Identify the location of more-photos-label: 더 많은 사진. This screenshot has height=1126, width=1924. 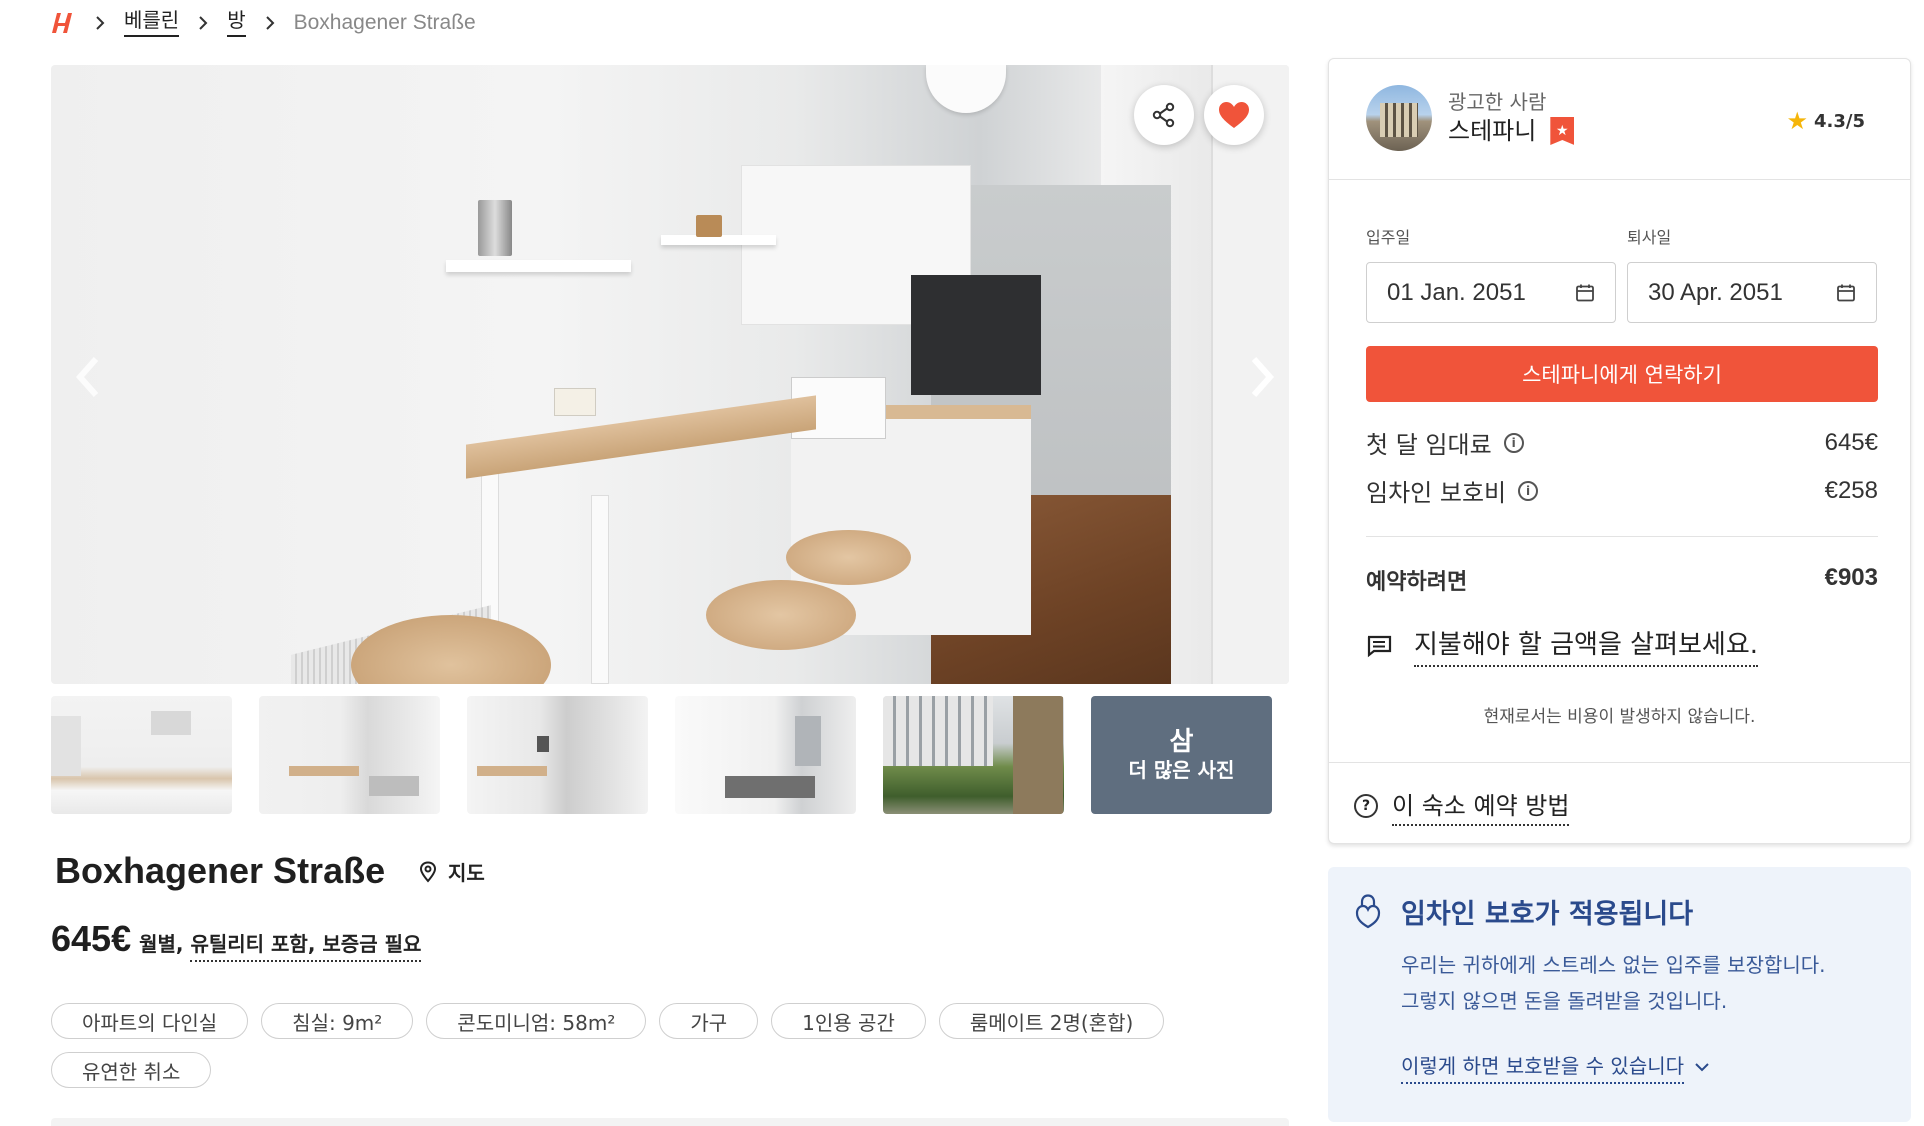
(1181, 770).